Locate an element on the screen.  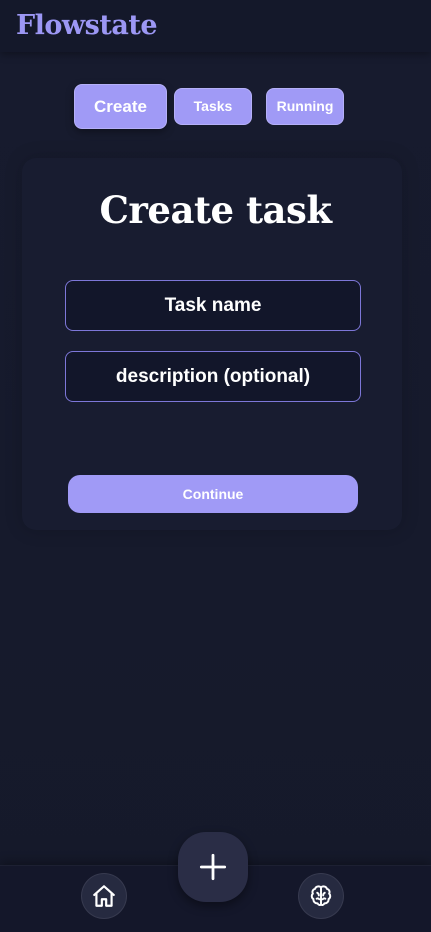
task-name-input: Task name is located at coordinates (213, 305).